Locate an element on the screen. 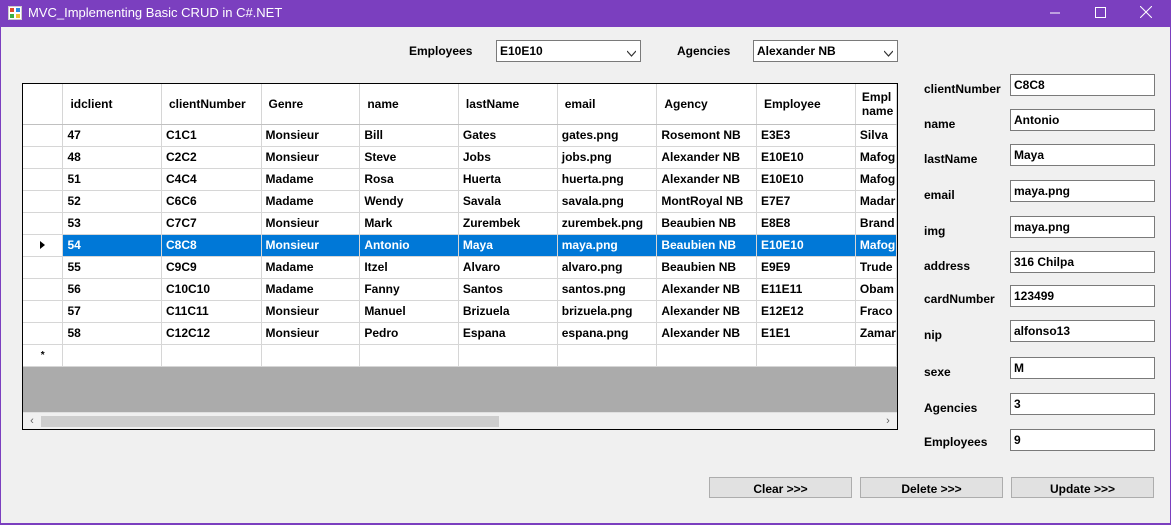 This screenshot has height=525, width=1171. column-header: Empl name is located at coordinates (876, 104).